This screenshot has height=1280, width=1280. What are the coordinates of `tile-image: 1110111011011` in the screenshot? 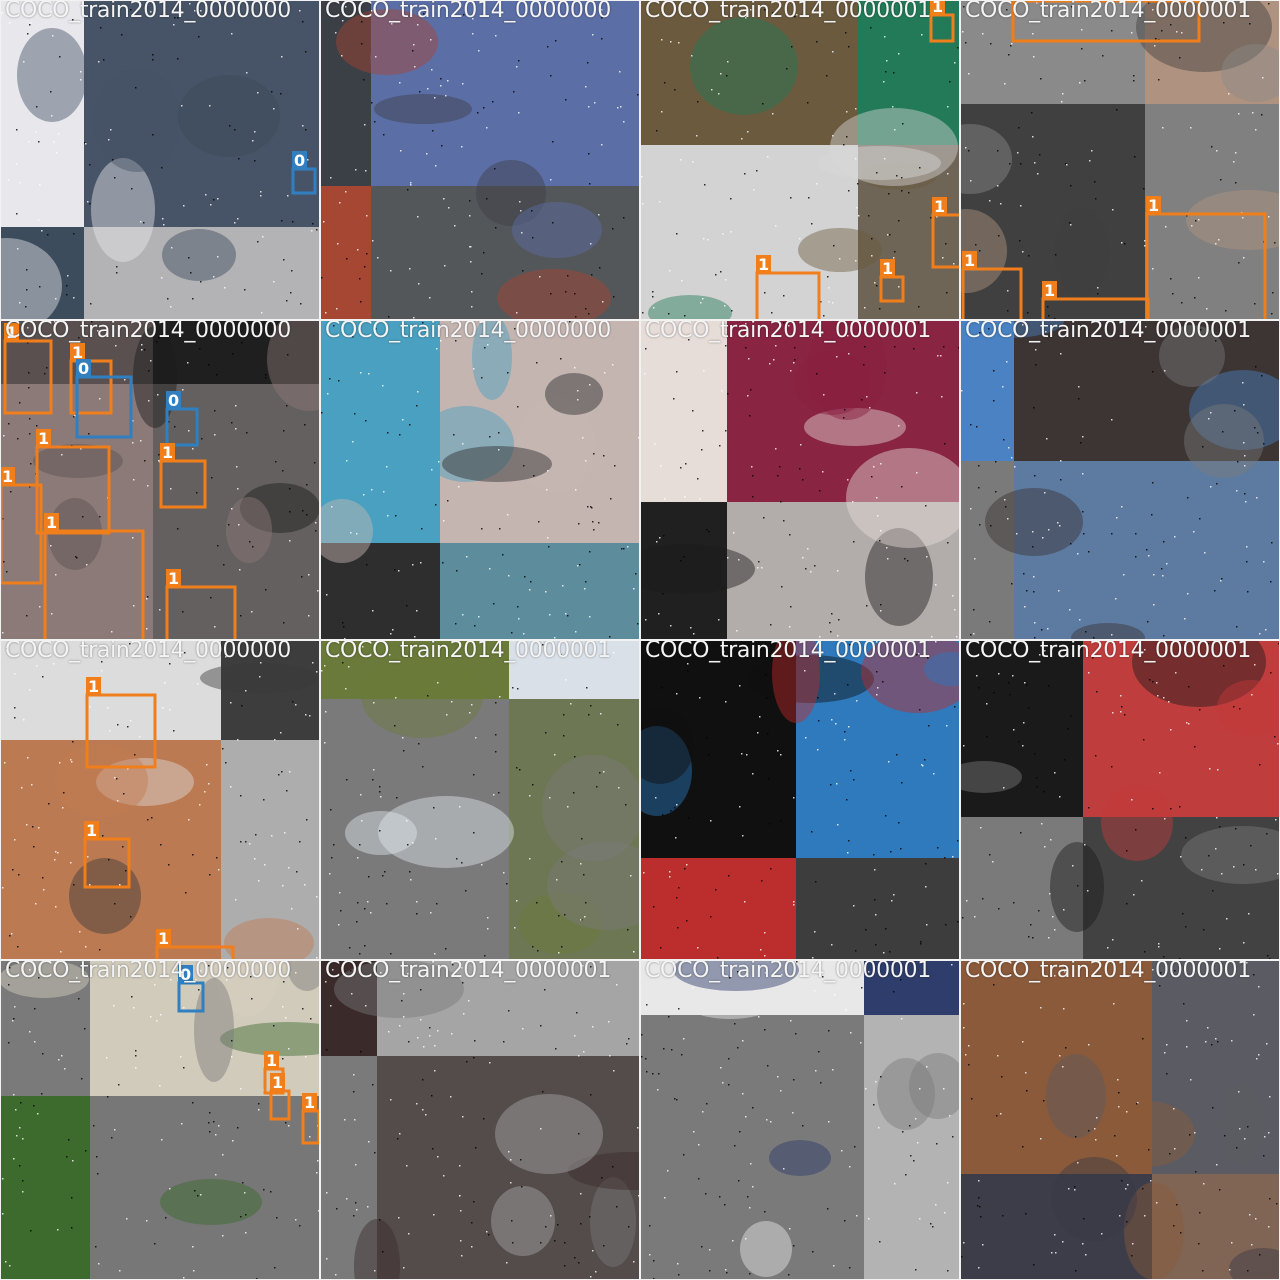 It's located at (480, 1120).